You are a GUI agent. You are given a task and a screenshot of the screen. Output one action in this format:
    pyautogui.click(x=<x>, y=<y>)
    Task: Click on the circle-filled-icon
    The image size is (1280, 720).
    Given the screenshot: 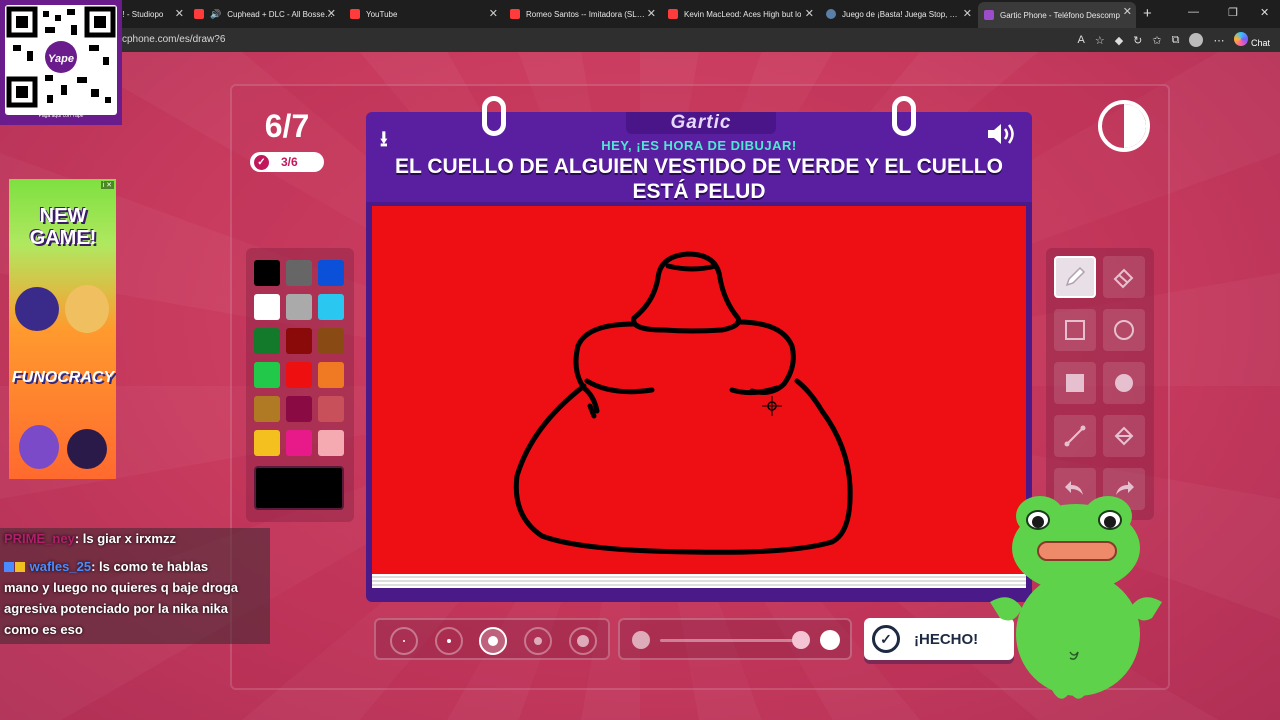 What is the action you would take?
    pyautogui.click(x=1124, y=383)
    